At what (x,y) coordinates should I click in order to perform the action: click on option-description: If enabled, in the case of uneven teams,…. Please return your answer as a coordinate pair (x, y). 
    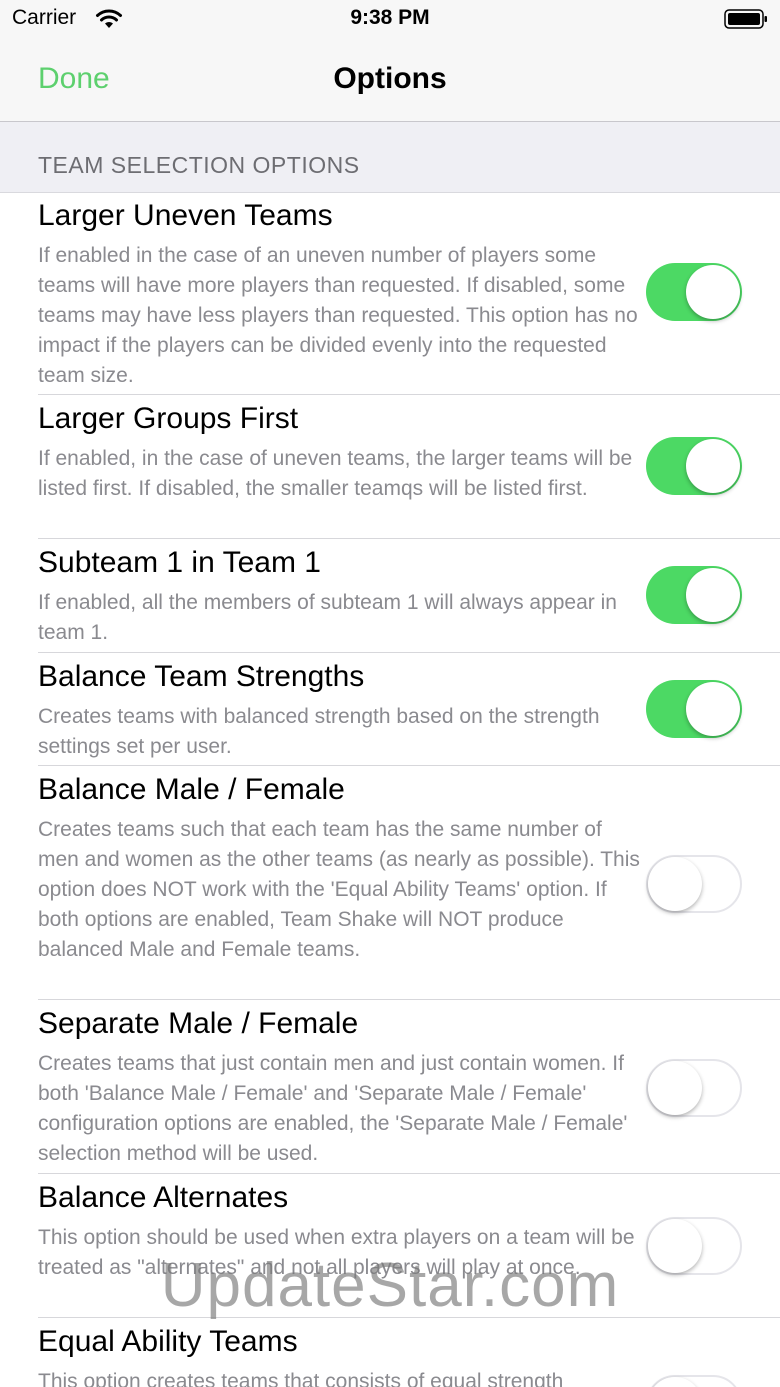
    Looking at the image, I should click on (335, 473).